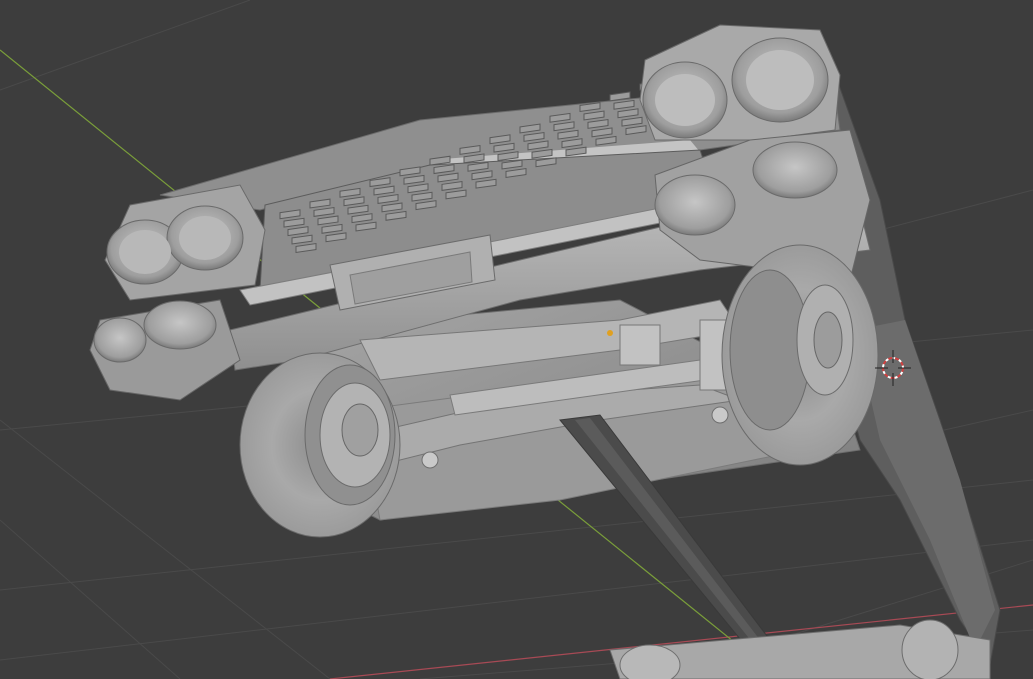  Describe the element at coordinates (740, 82) in the screenshot. I see `right-headlight-assembly` at that location.